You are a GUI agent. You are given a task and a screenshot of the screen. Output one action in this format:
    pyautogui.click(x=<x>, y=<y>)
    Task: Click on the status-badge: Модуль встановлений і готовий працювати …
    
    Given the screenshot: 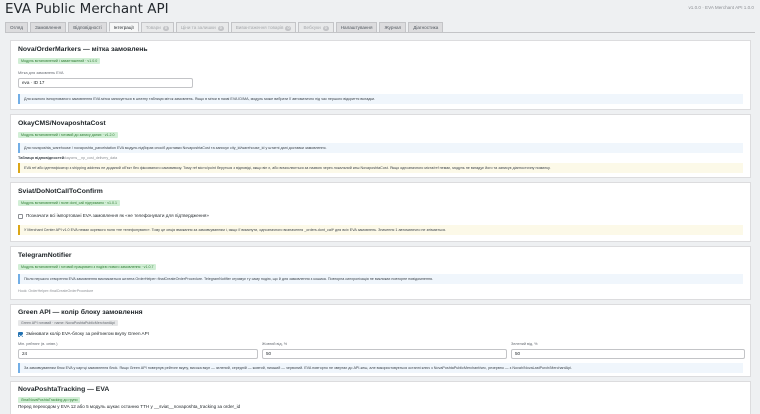 What is the action you would take?
    pyautogui.click(x=87, y=267)
    